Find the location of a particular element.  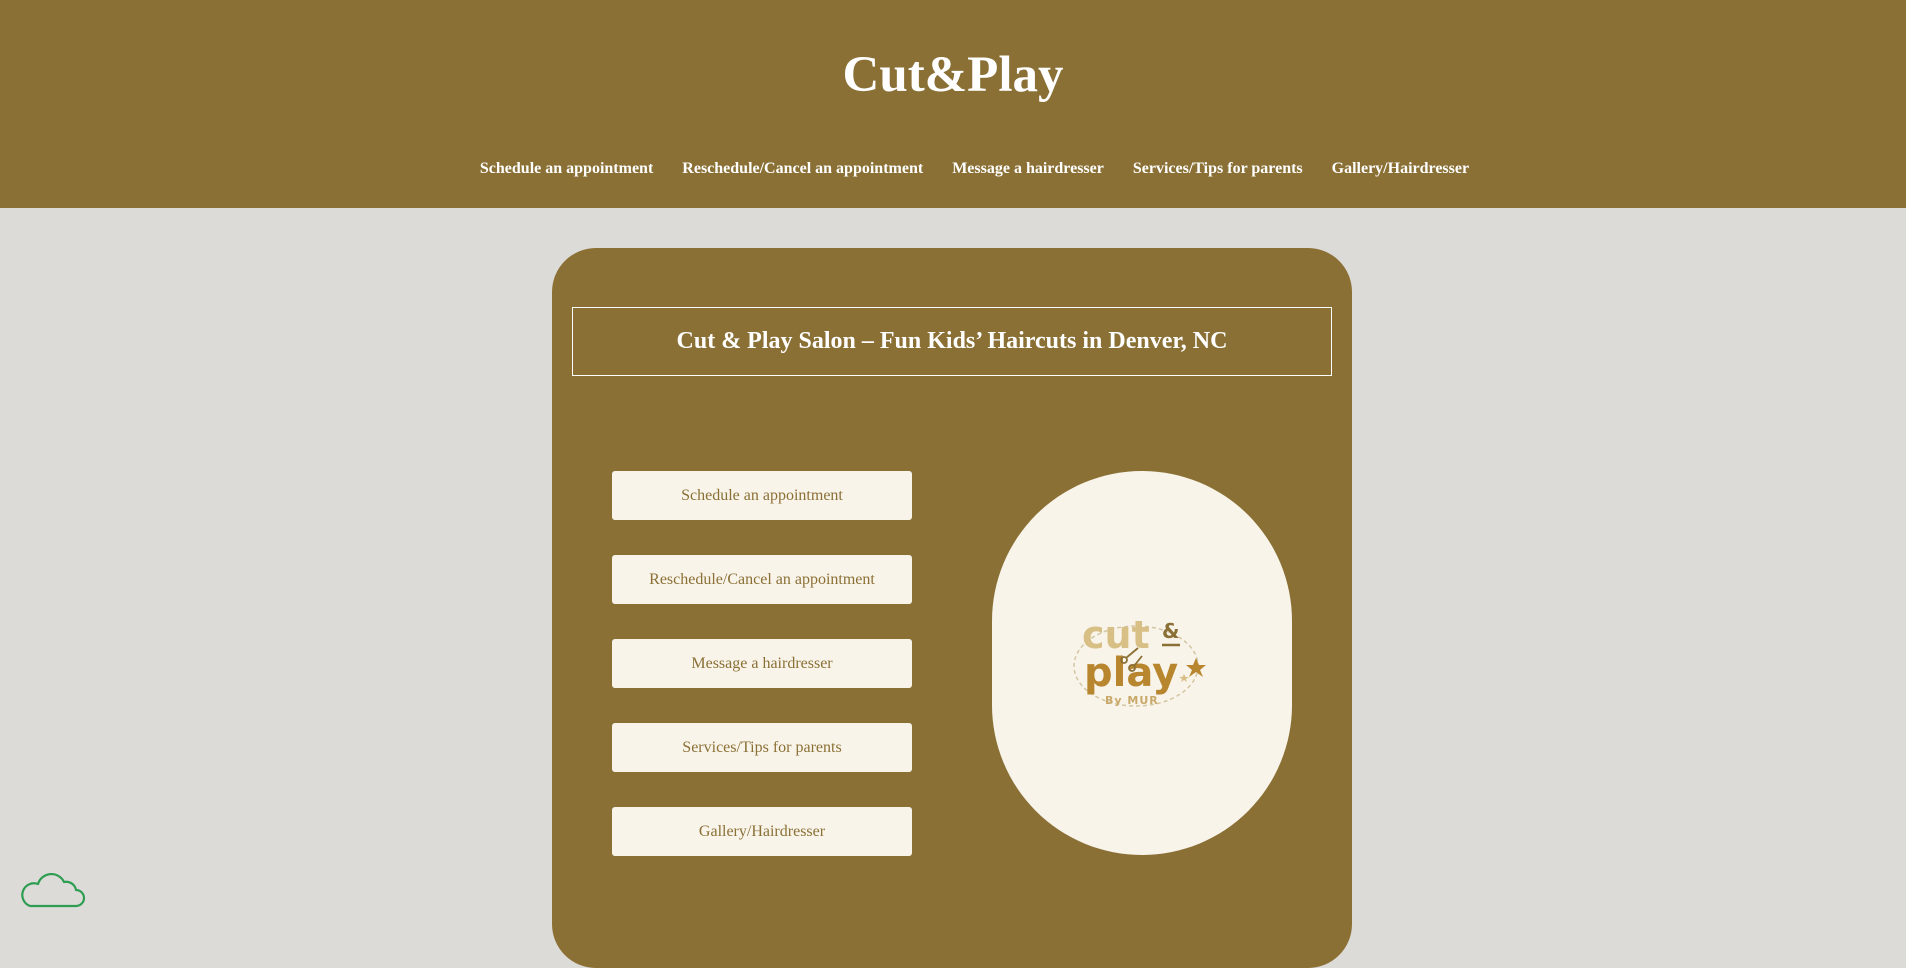

nav-link-message-hairdresser: Message a hairdresser is located at coordinates (1028, 169).